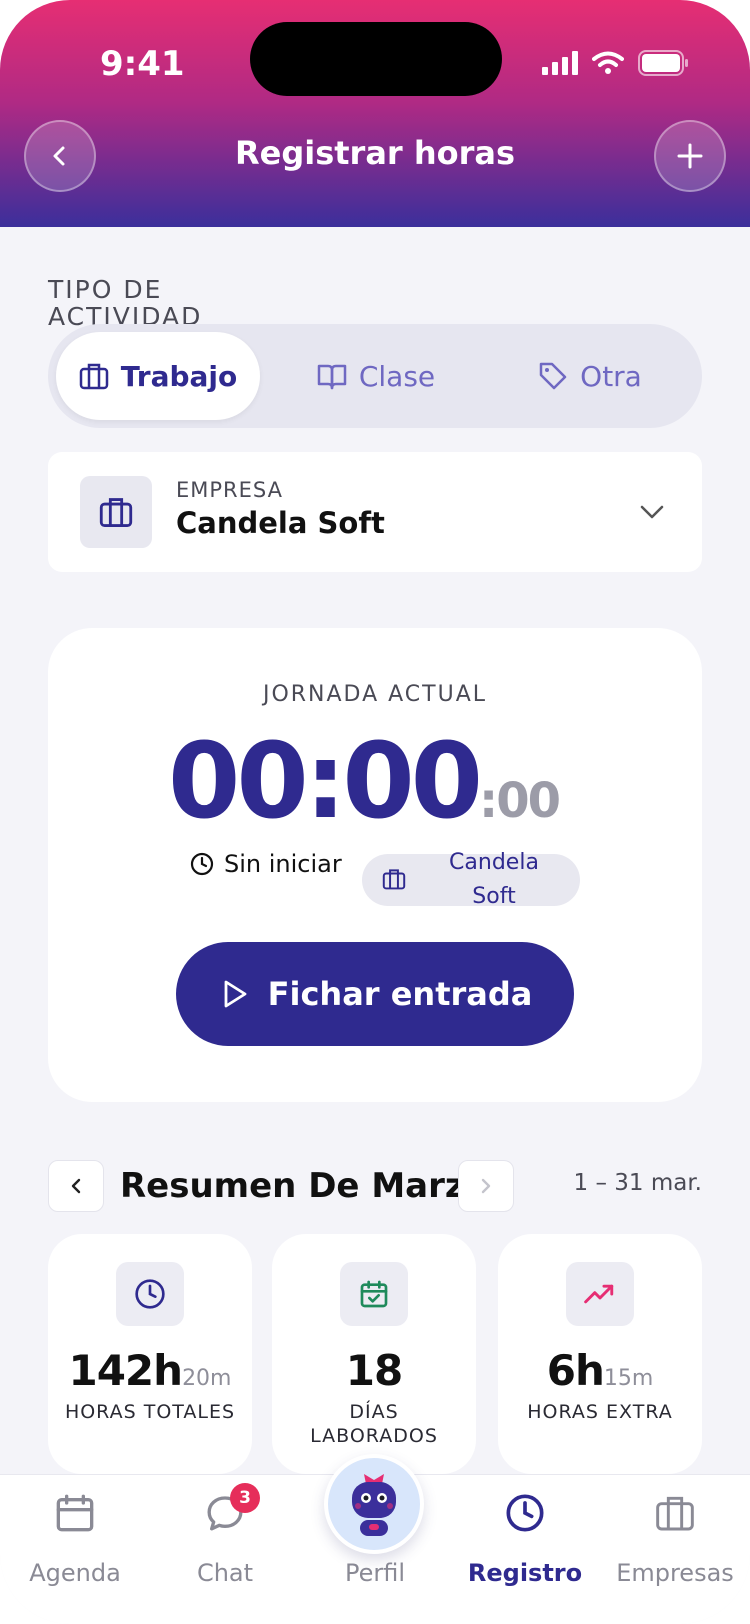  Describe the element at coordinates (397, 376) in the screenshot. I see `activity-option-label: Clase` at that location.